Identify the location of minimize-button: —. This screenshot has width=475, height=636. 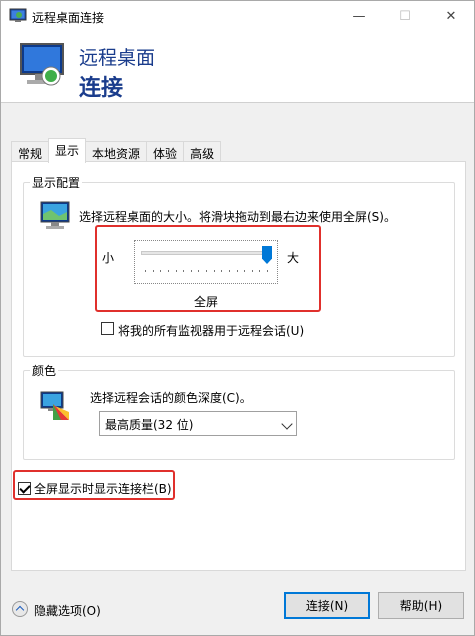
(359, 16).